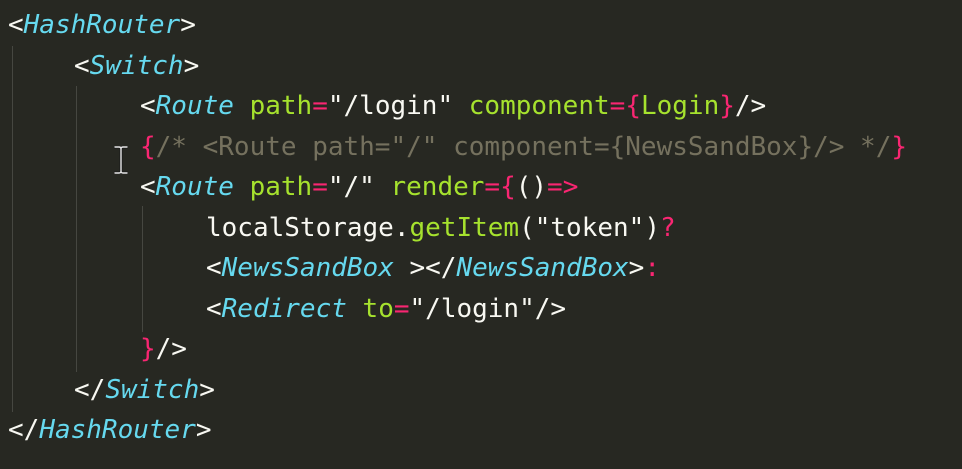  What do you see at coordinates (464, 228) in the screenshot?
I see `code-token-func: getItem` at bounding box center [464, 228].